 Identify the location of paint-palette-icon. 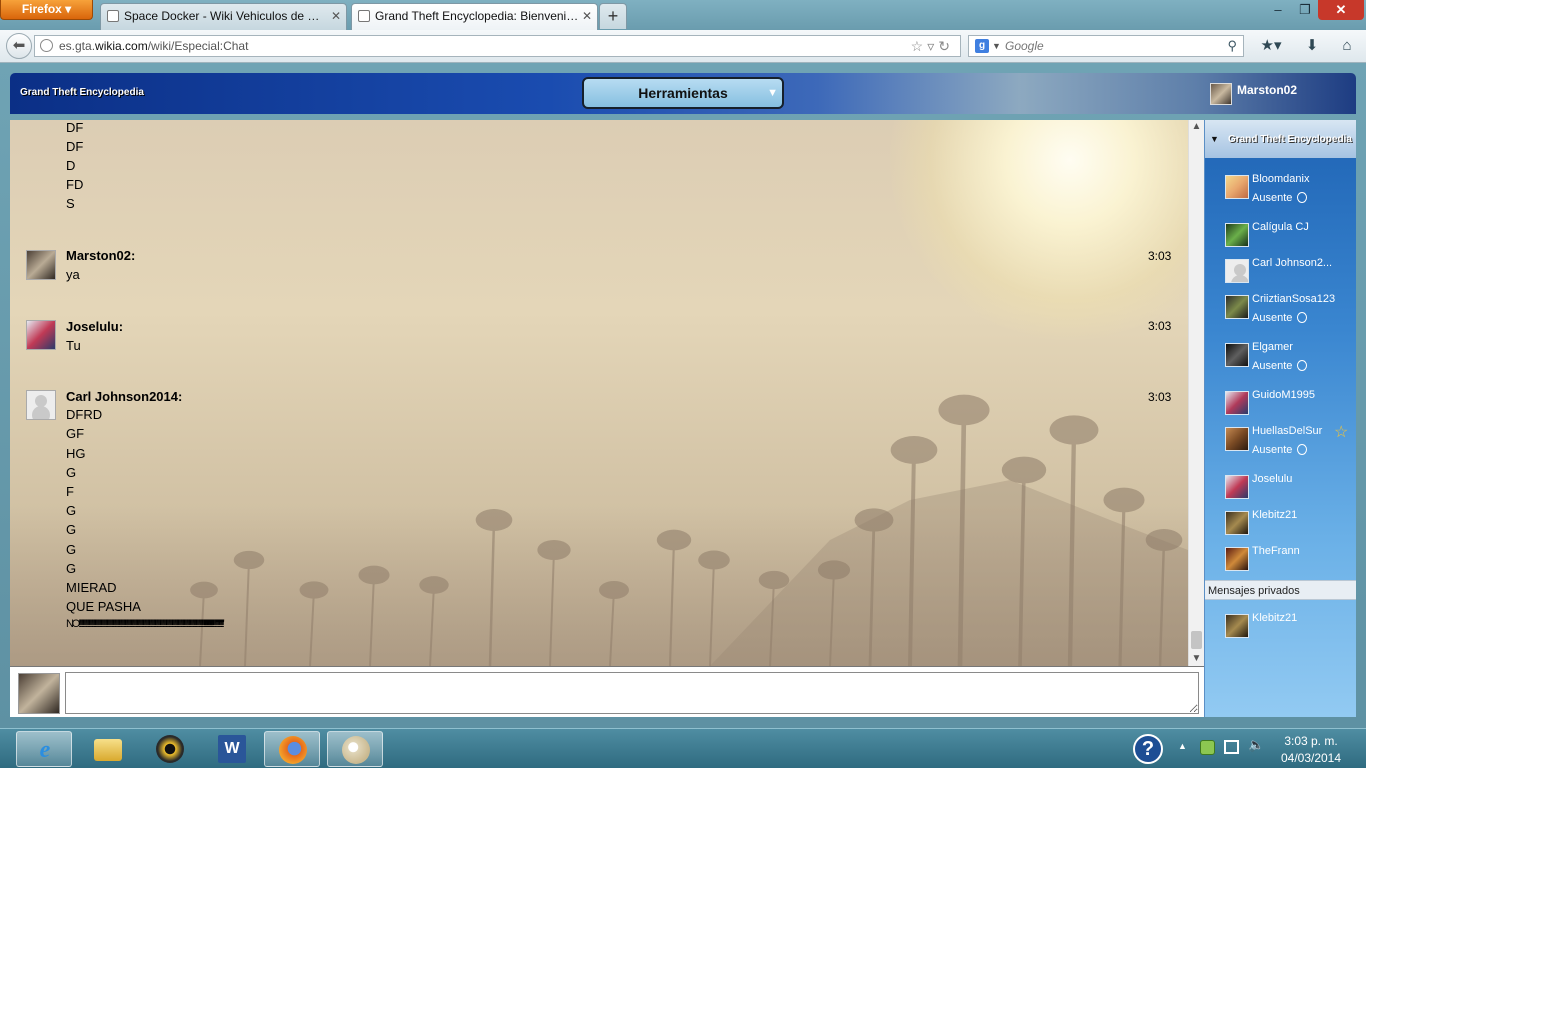
(356, 750).